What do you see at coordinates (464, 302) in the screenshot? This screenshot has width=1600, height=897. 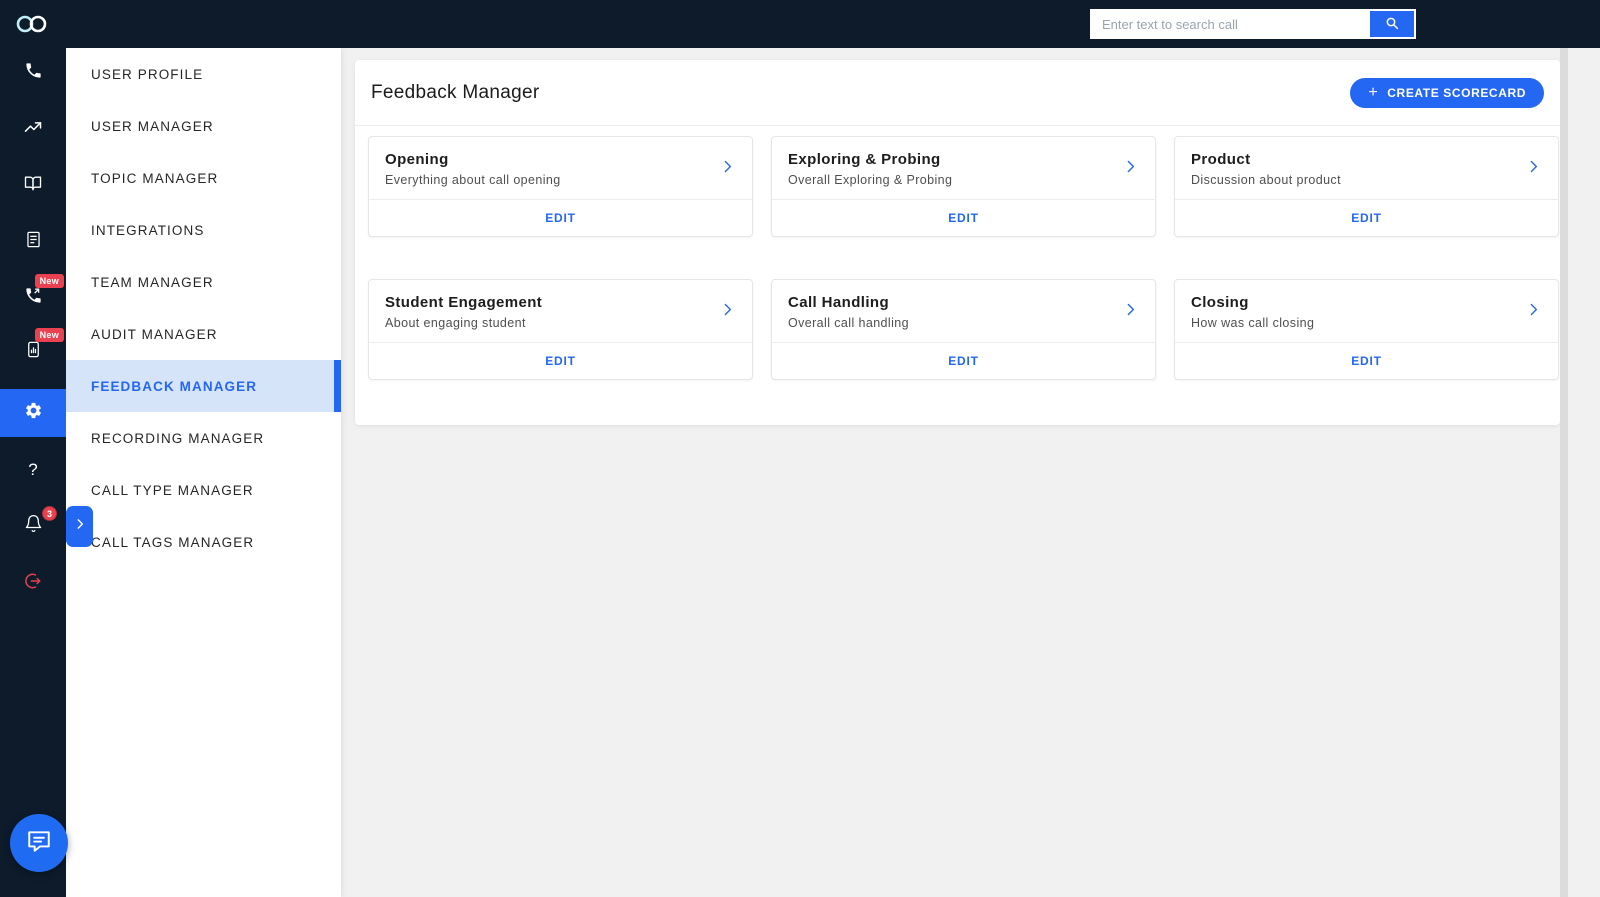 I see `card-title: Student Engagement` at bounding box center [464, 302].